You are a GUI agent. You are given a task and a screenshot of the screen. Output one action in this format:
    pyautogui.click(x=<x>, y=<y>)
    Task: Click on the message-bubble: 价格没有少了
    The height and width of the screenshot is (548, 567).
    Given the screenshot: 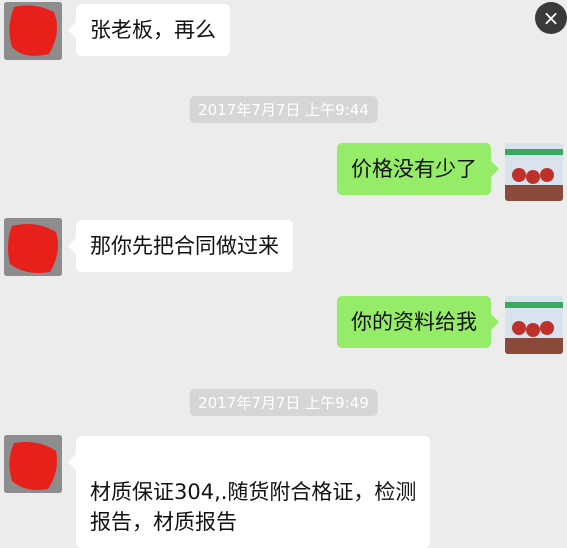 What is the action you would take?
    pyautogui.click(x=418, y=169)
    